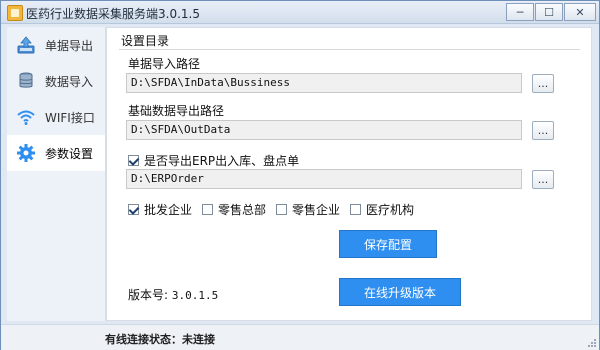 The height and width of the screenshot is (350, 600). I want to click on close-icon: ✕, so click(580, 12).